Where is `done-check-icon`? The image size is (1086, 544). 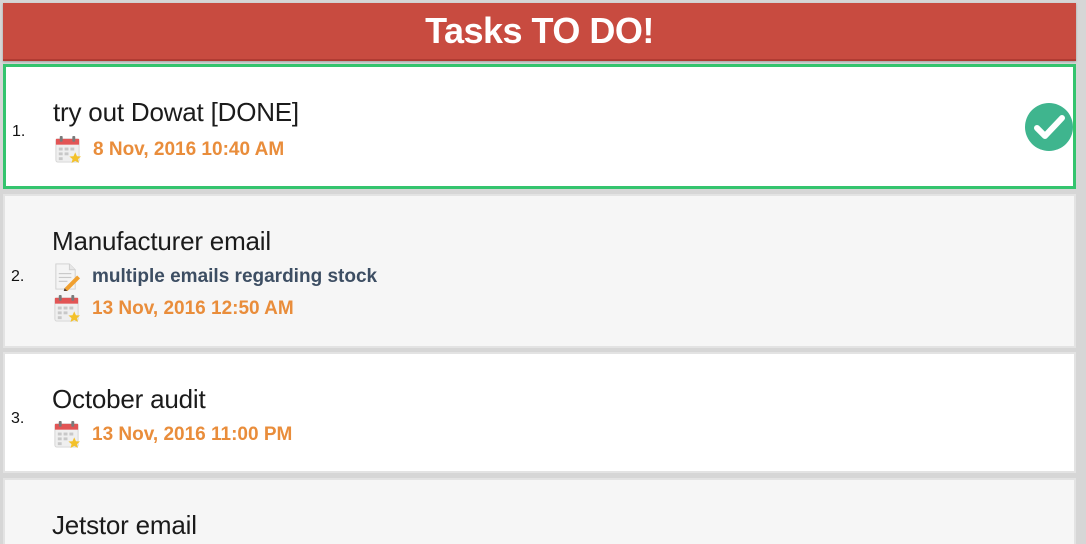 done-check-icon is located at coordinates (1049, 127).